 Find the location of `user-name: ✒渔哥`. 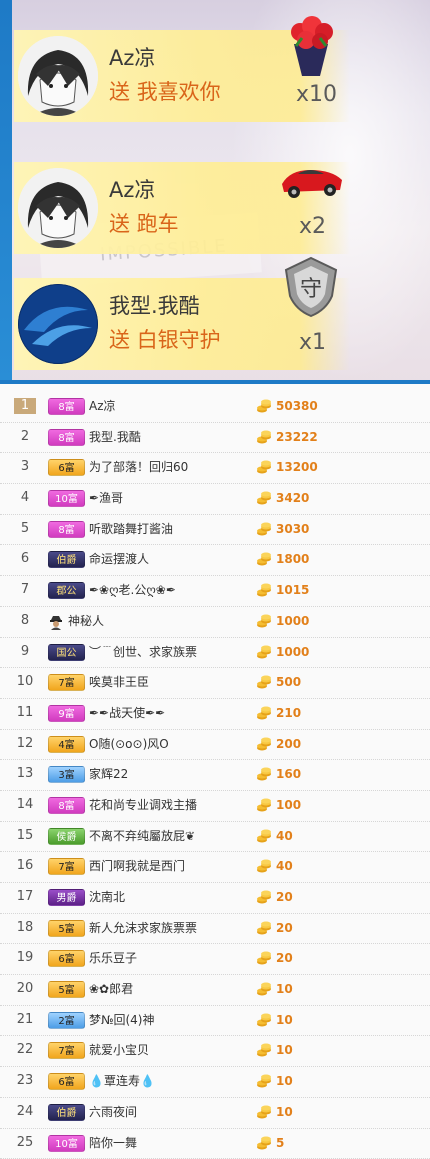

user-name: ✒渔哥 is located at coordinates (106, 498).